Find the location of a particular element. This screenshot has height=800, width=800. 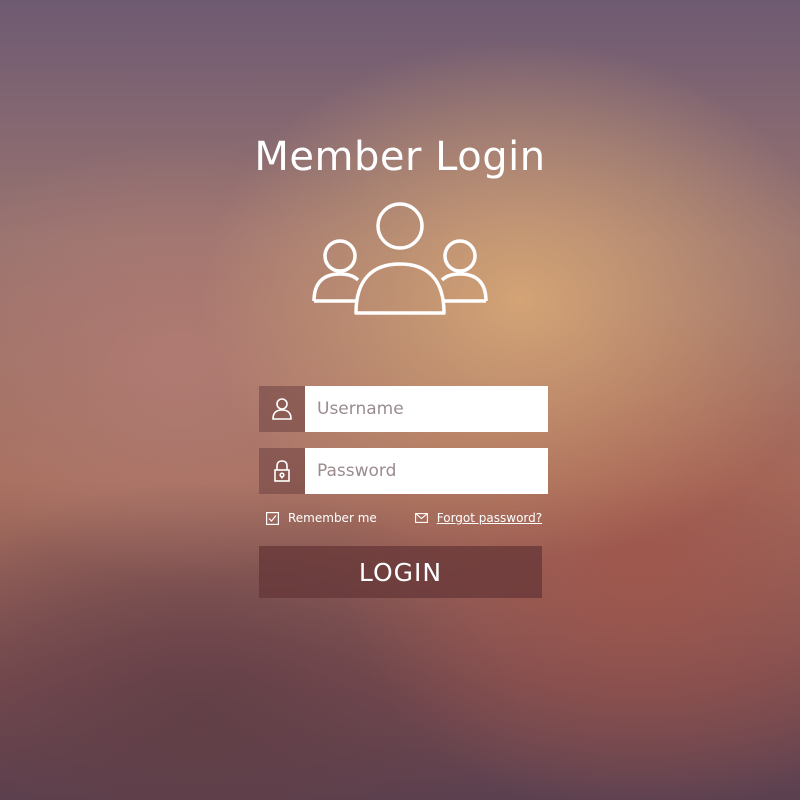

checkbox-checked-icon is located at coordinates (272, 518).